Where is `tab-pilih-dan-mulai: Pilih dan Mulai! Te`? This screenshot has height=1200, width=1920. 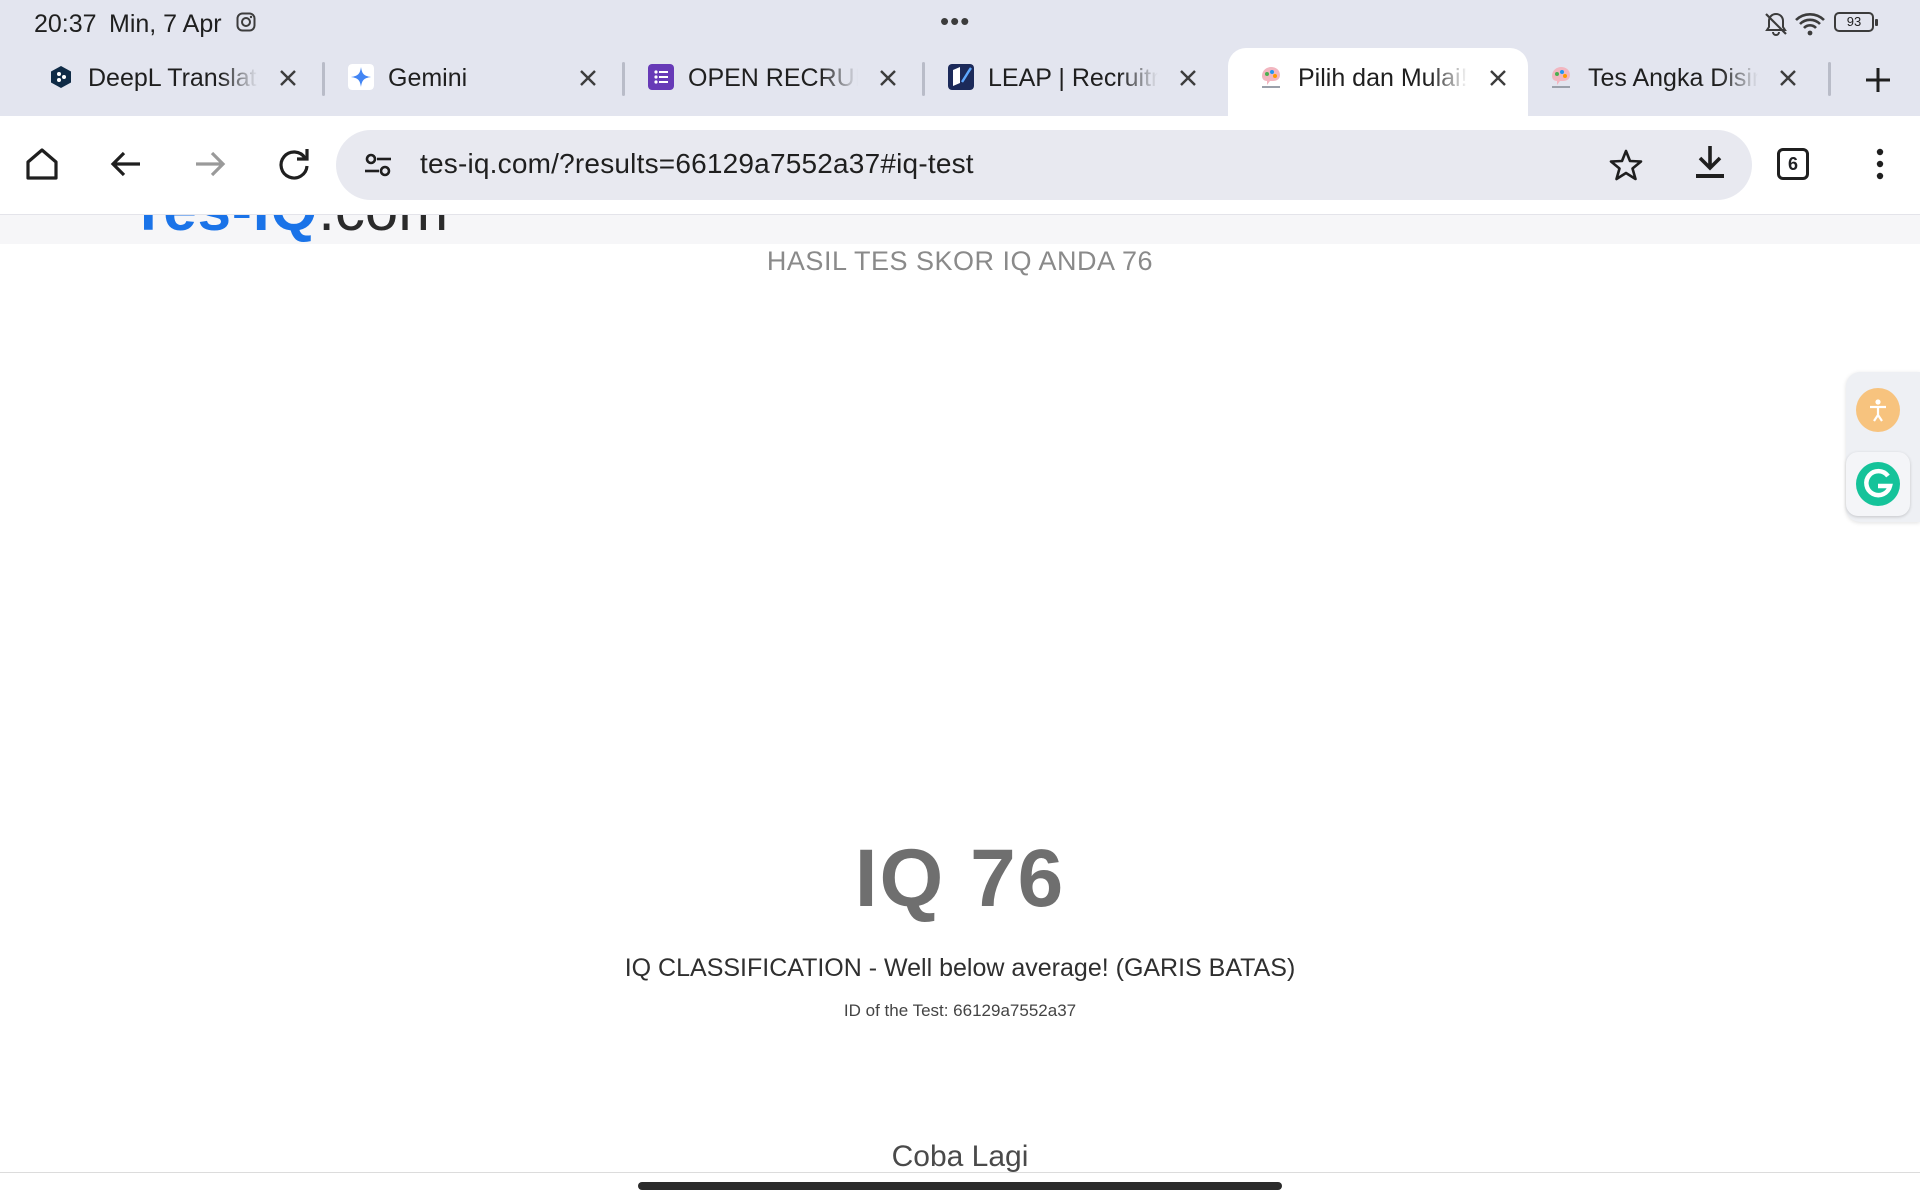
tab-pilih-dan-mulai: Pilih dan Mulai! Te is located at coordinates (1378, 82).